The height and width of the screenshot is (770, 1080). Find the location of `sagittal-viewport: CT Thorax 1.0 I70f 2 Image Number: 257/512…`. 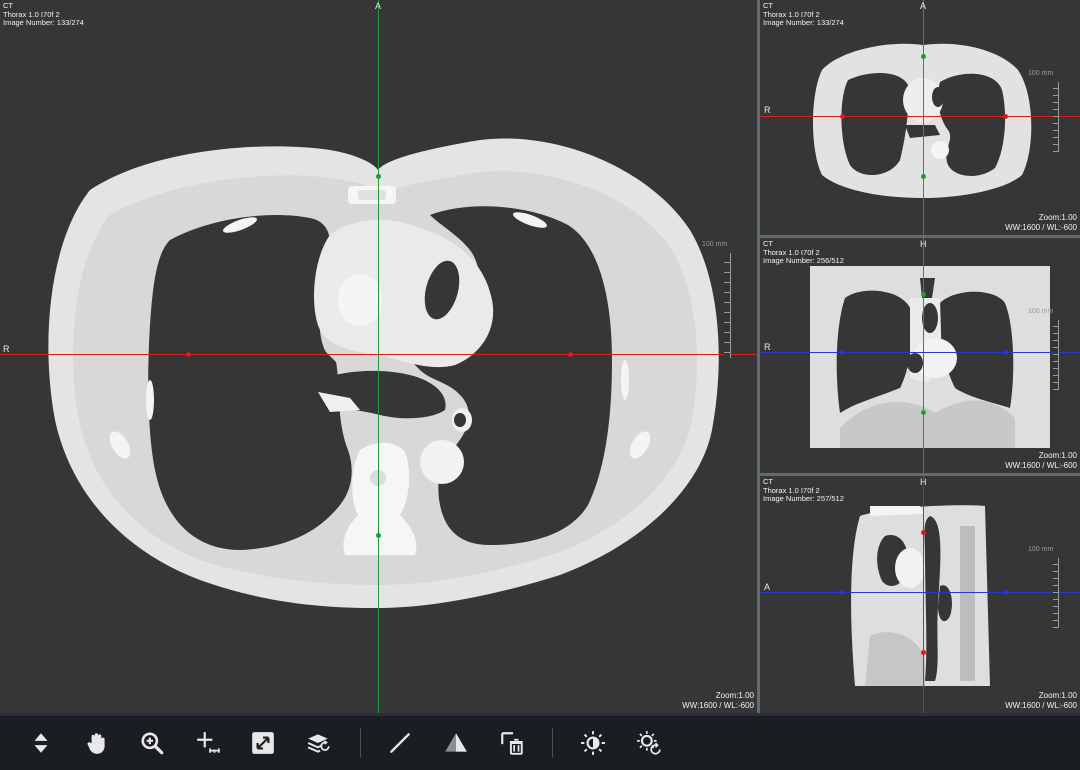

sagittal-viewport: CT Thorax 1.0 I70f 2 Image Number: 257/512… is located at coordinates (920, 594).